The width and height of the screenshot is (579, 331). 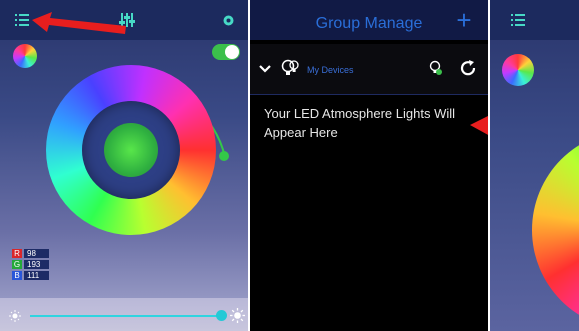 What do you see at coordinates (436, 68) in the screenshot?
I see `bulb-status-icon` at bounding box center [436, 68].